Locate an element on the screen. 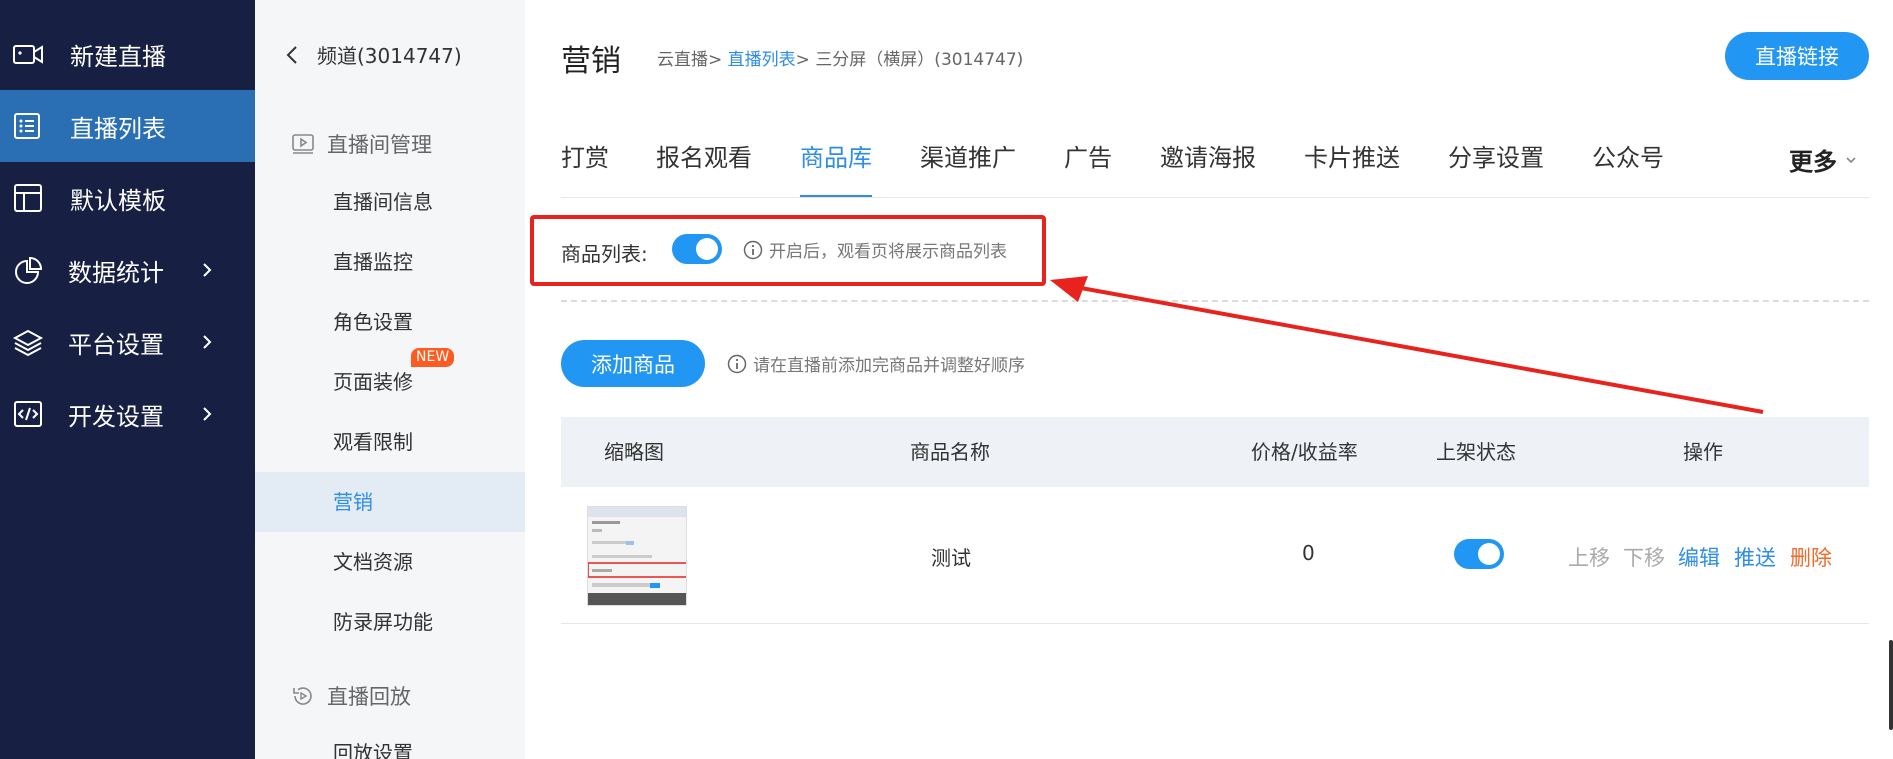 The image size is (1893, 759). tab-reward: 打赏 is located at coordinates (585, 168).